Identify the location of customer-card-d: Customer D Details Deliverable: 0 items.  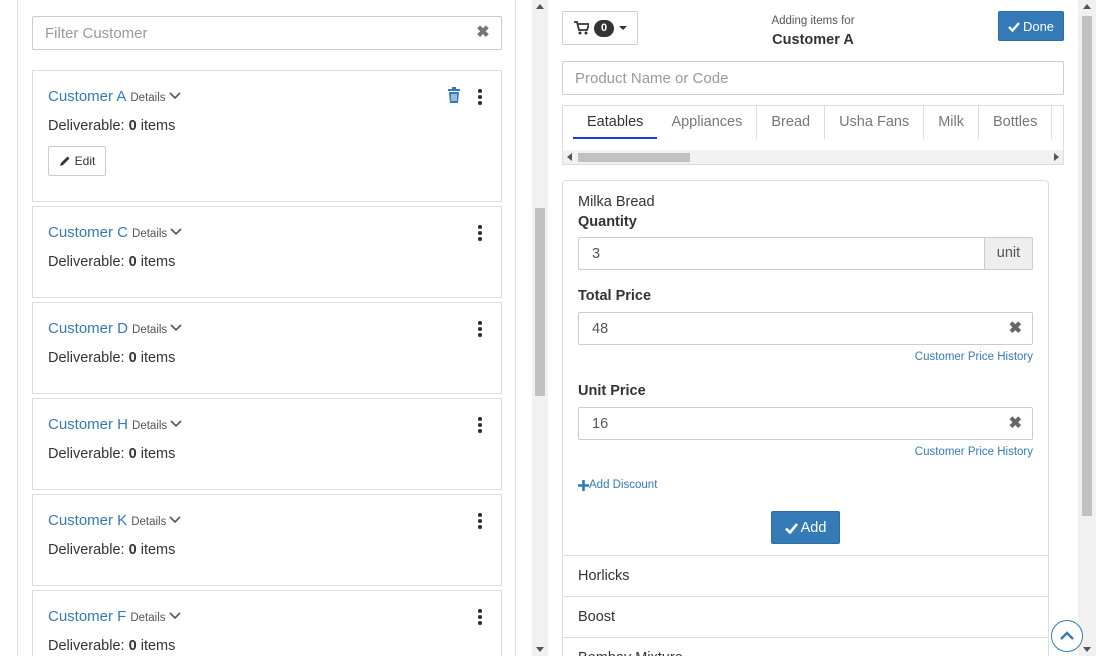
(267, 348).